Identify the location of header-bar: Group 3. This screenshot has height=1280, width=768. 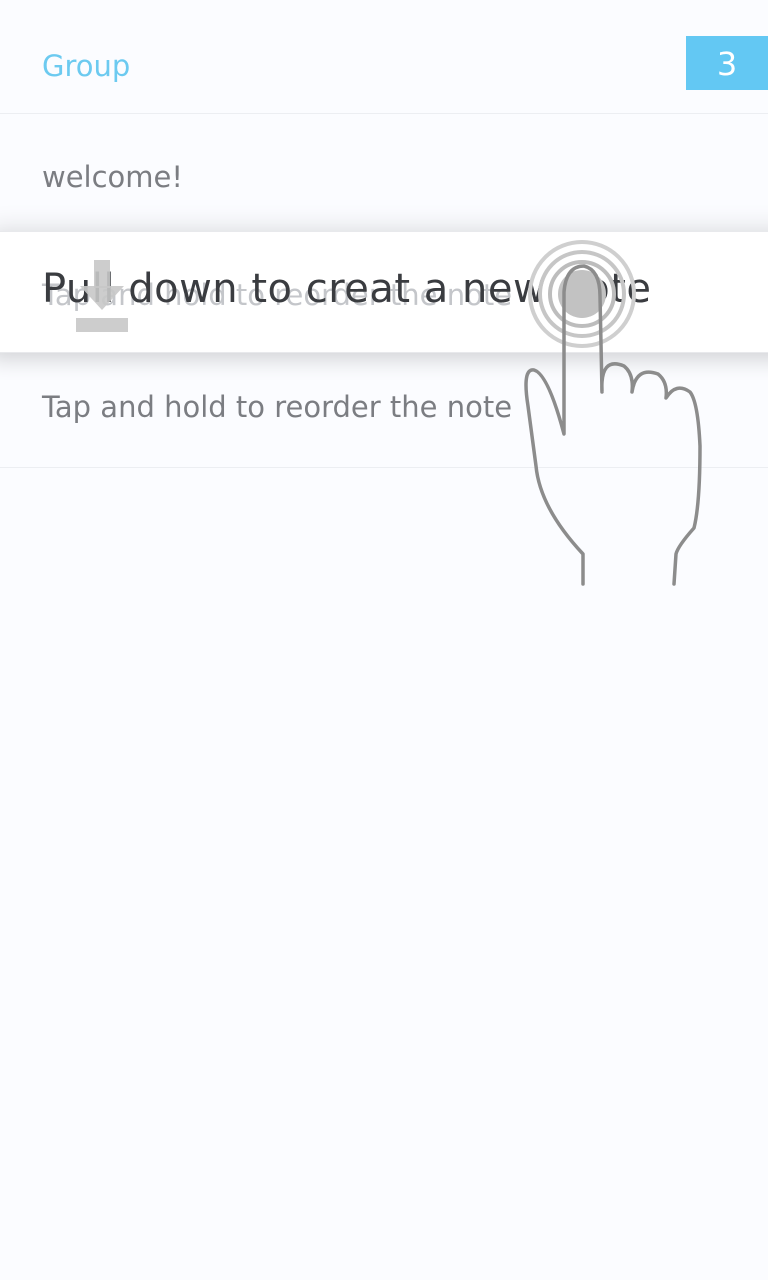
(384, 57).